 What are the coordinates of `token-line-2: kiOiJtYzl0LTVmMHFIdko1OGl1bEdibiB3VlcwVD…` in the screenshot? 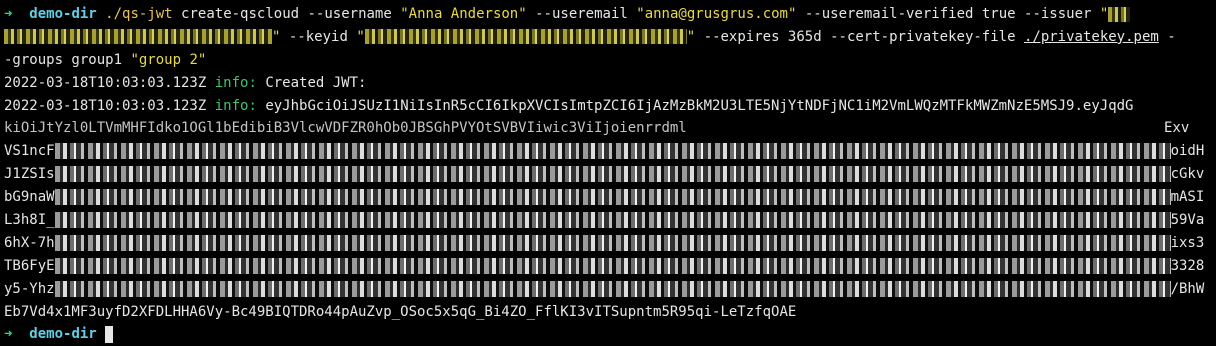 It's located at (608, 128).